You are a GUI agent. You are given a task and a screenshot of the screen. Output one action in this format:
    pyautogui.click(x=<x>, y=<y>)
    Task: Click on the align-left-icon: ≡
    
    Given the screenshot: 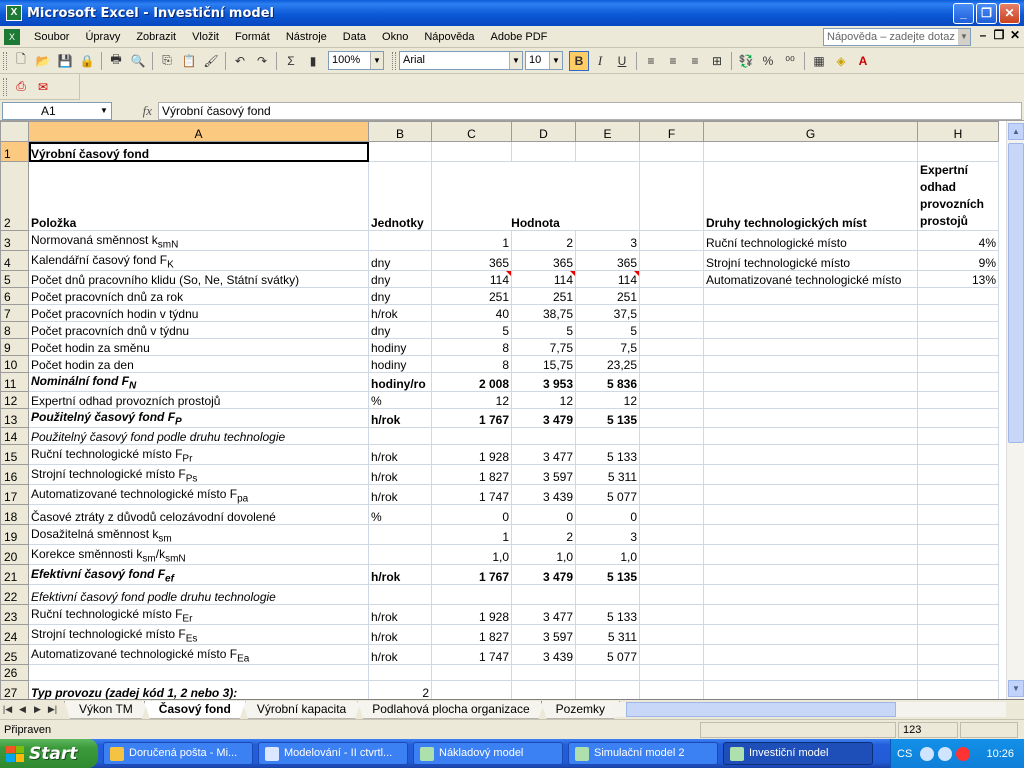 What is the action you would take?
    pyautogui.click(x=651, y=61)
    